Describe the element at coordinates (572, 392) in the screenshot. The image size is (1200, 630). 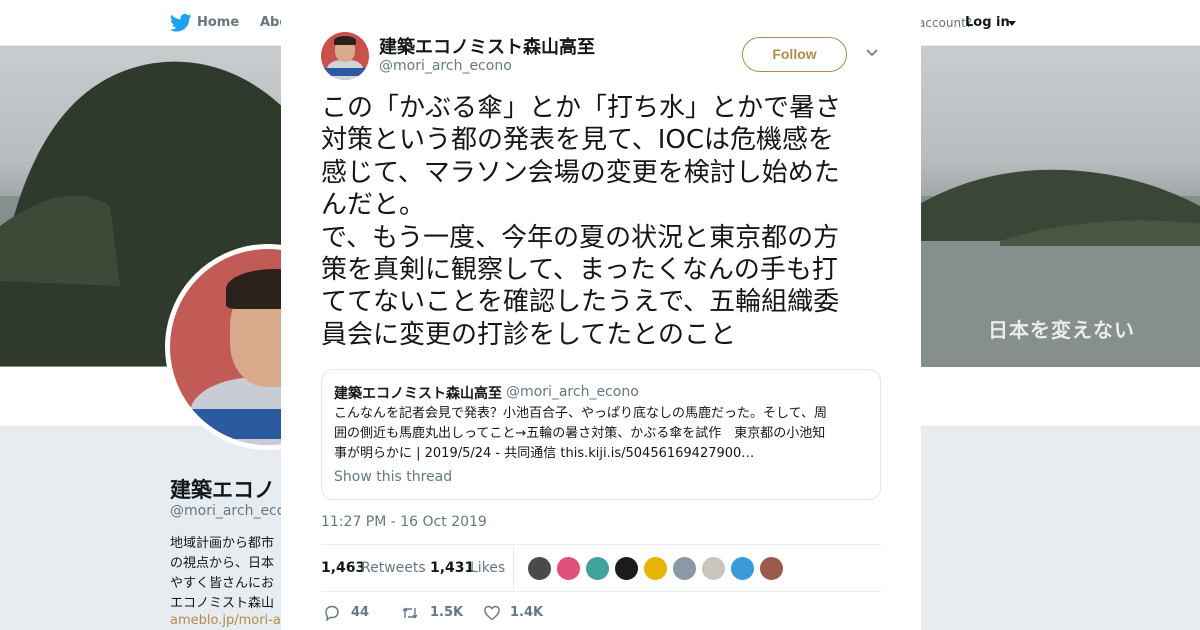
I see `quoted-author-handle: @mori_arch_econo` at that location.